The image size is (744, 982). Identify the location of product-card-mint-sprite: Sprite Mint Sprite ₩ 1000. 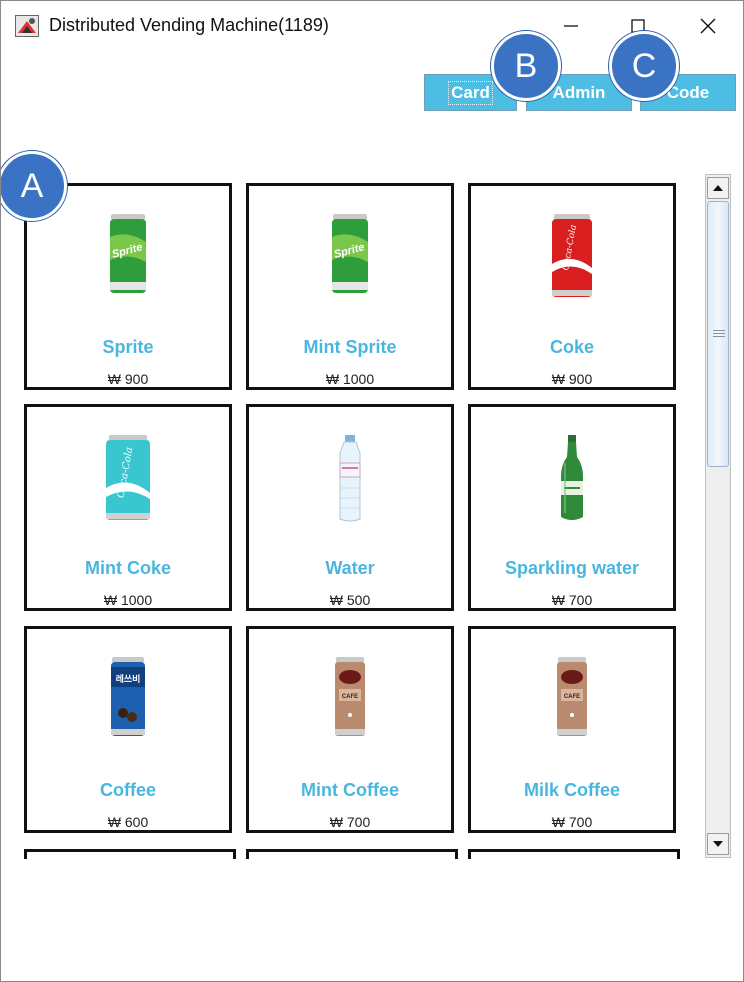
(350, 286).